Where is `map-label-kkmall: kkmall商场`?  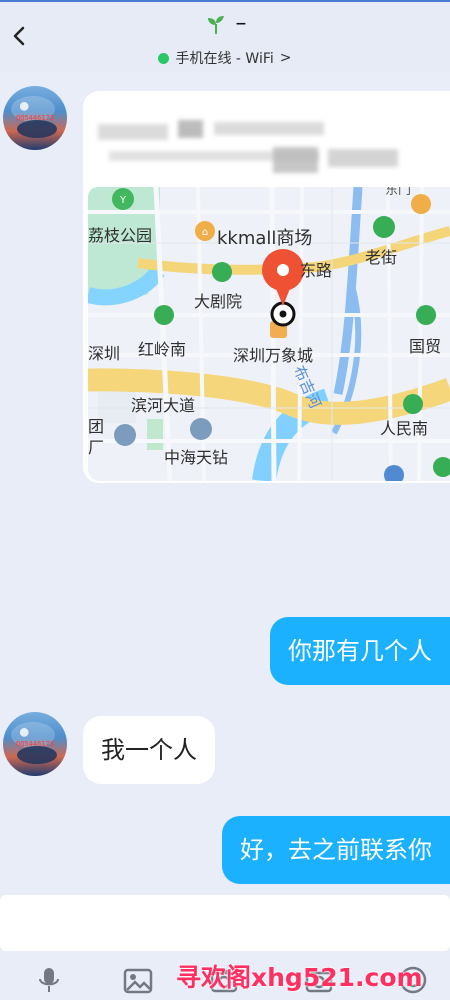
map-label-kkmall: kkmall商场 is located at coordinates (265, 238).